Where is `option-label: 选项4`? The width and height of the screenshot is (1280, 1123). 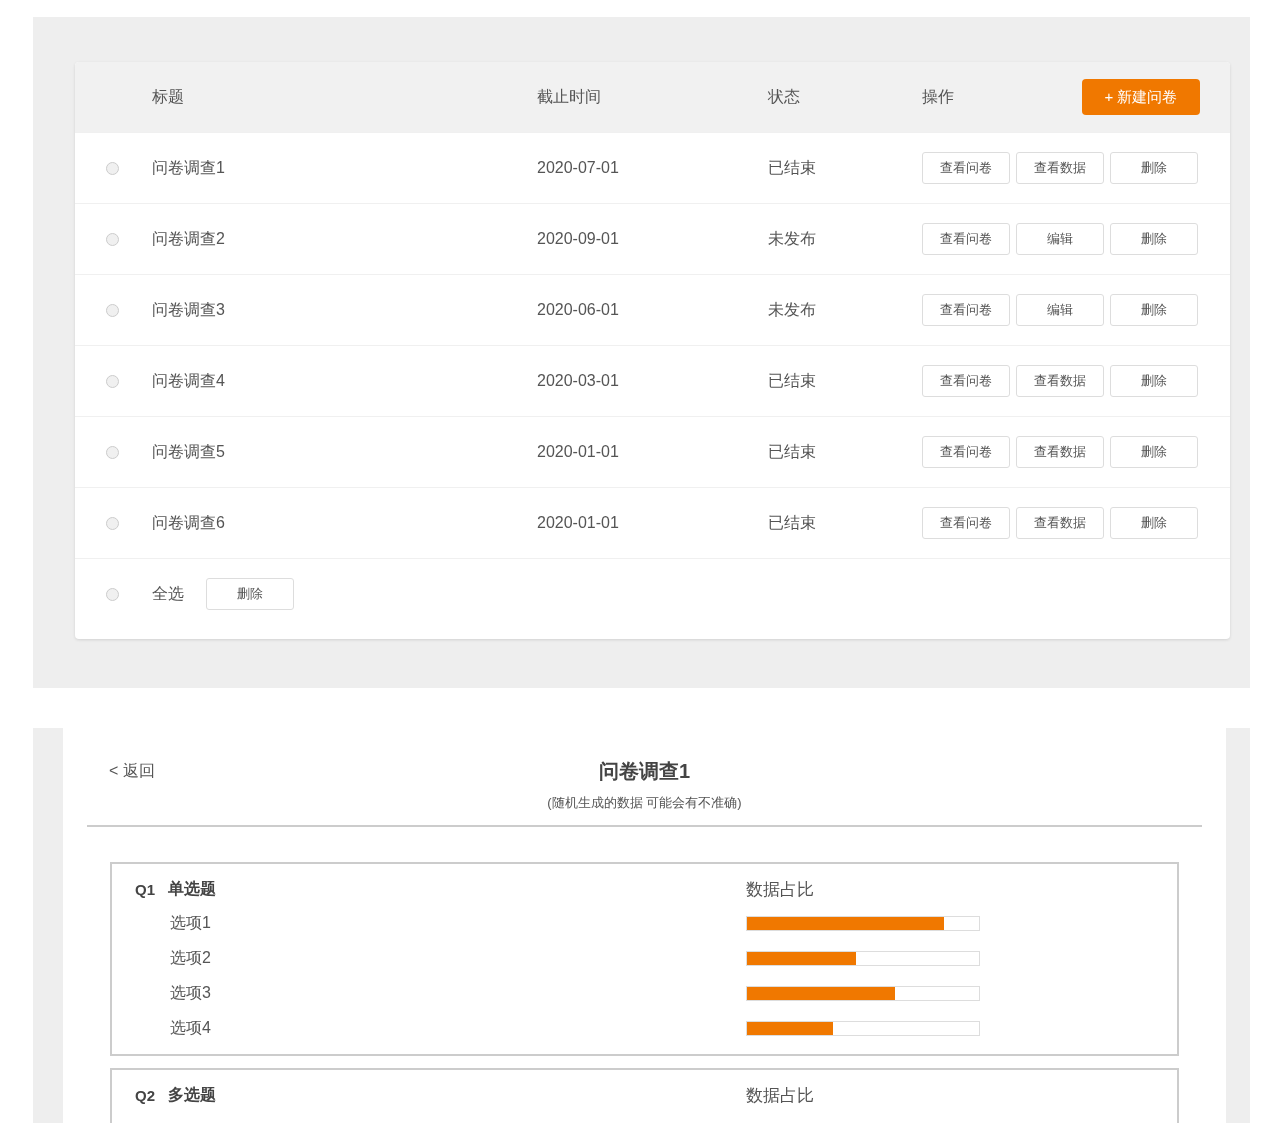
option-label: 选项4 is located at coordinates (190, 1028).